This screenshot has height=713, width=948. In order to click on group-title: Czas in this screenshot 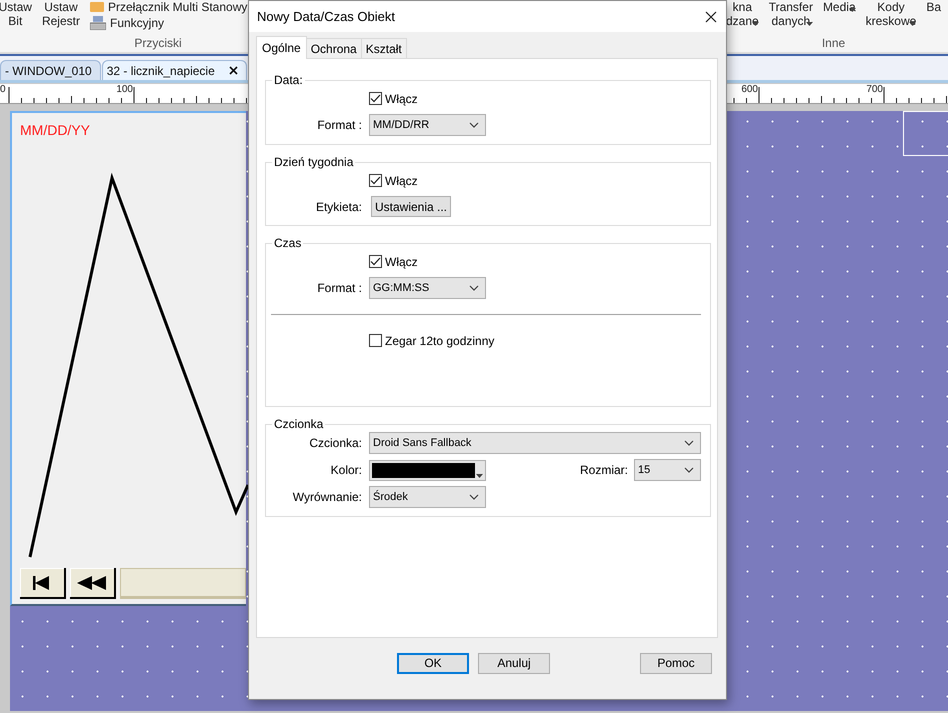, I will do `click(287, 243)`.